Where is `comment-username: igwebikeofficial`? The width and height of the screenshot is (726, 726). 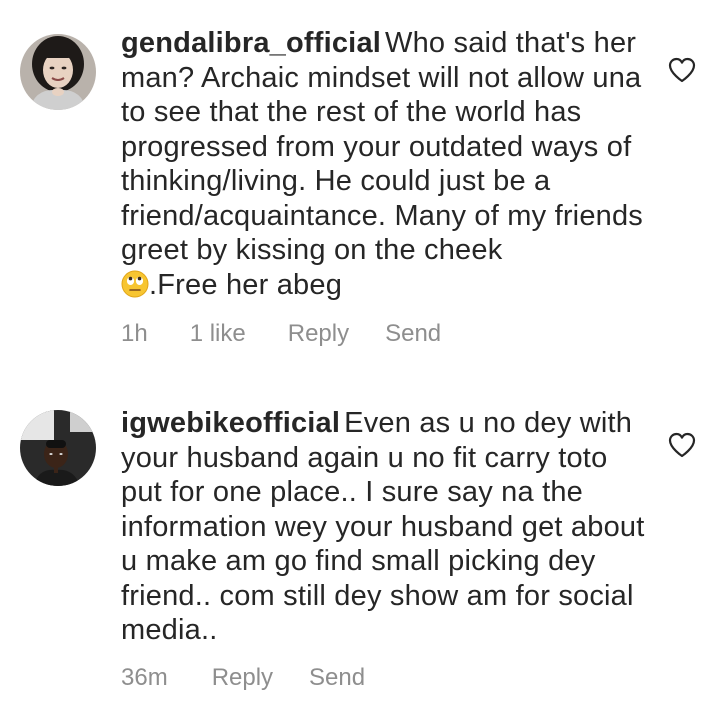 comment-username: igwebikeofficial is located at coordinates (230, 423).